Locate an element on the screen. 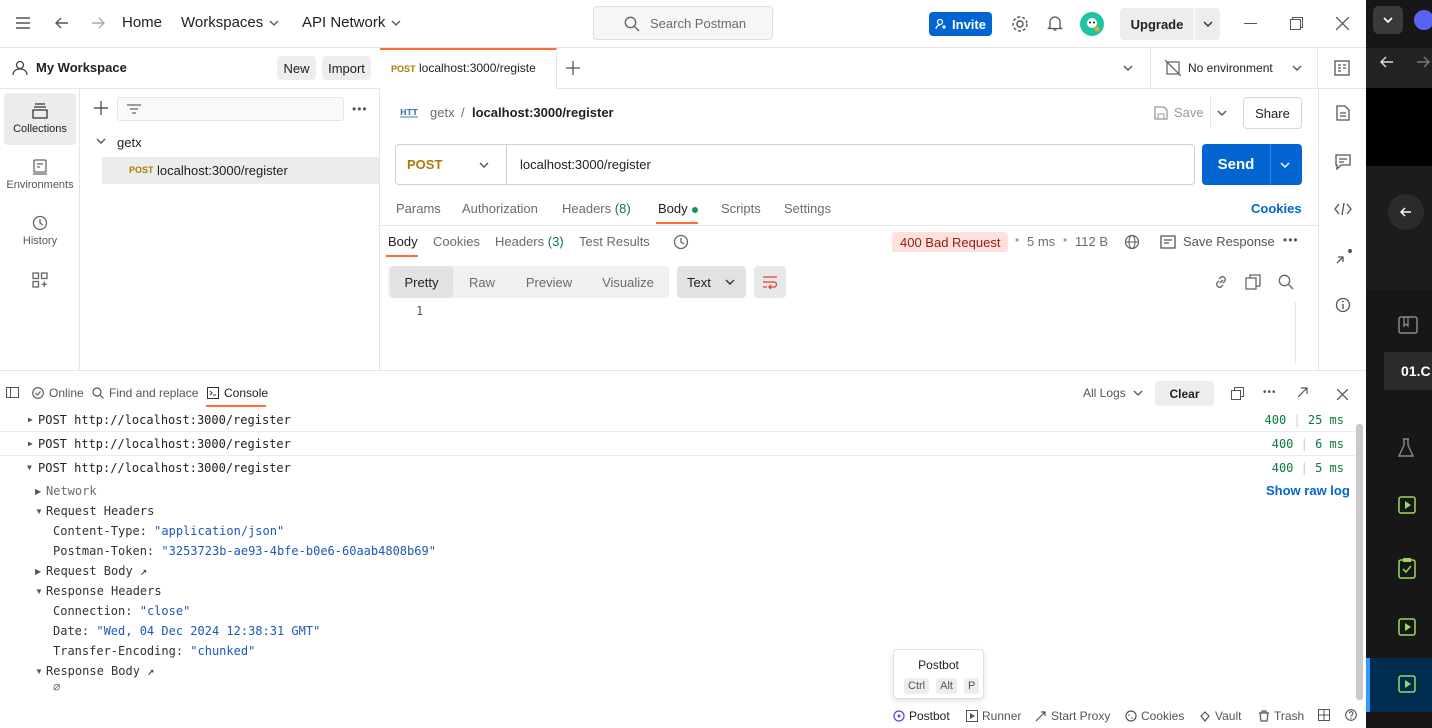  workspace-name: My Workspace is located at coordinates (81, 67).